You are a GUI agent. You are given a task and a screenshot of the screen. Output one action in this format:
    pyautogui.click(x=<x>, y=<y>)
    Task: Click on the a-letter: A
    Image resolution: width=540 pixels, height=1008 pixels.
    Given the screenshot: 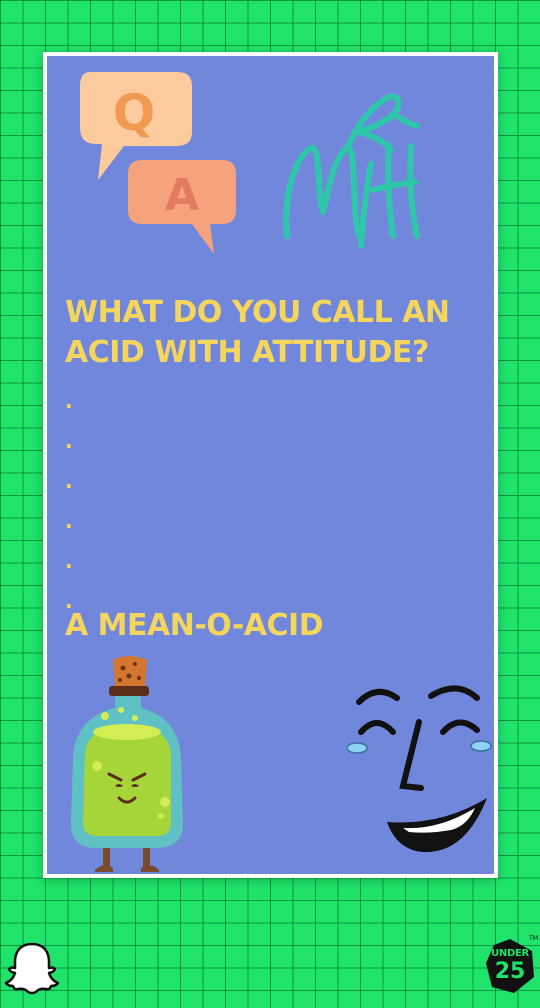 What is the action you would take?
    pyautogui.click(x=182, y=195)
    